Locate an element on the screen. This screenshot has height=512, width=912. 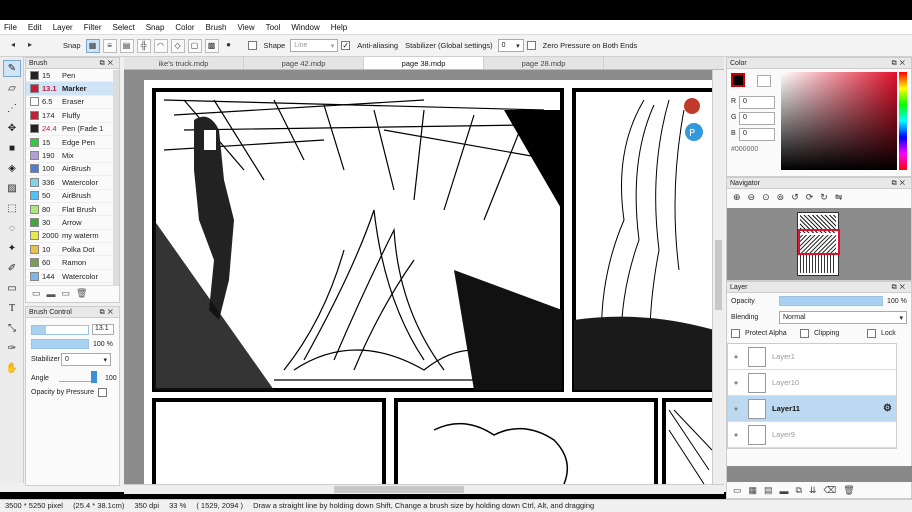
duplicate-layer-icon: ⧉ is located at coordinates (799, 490).